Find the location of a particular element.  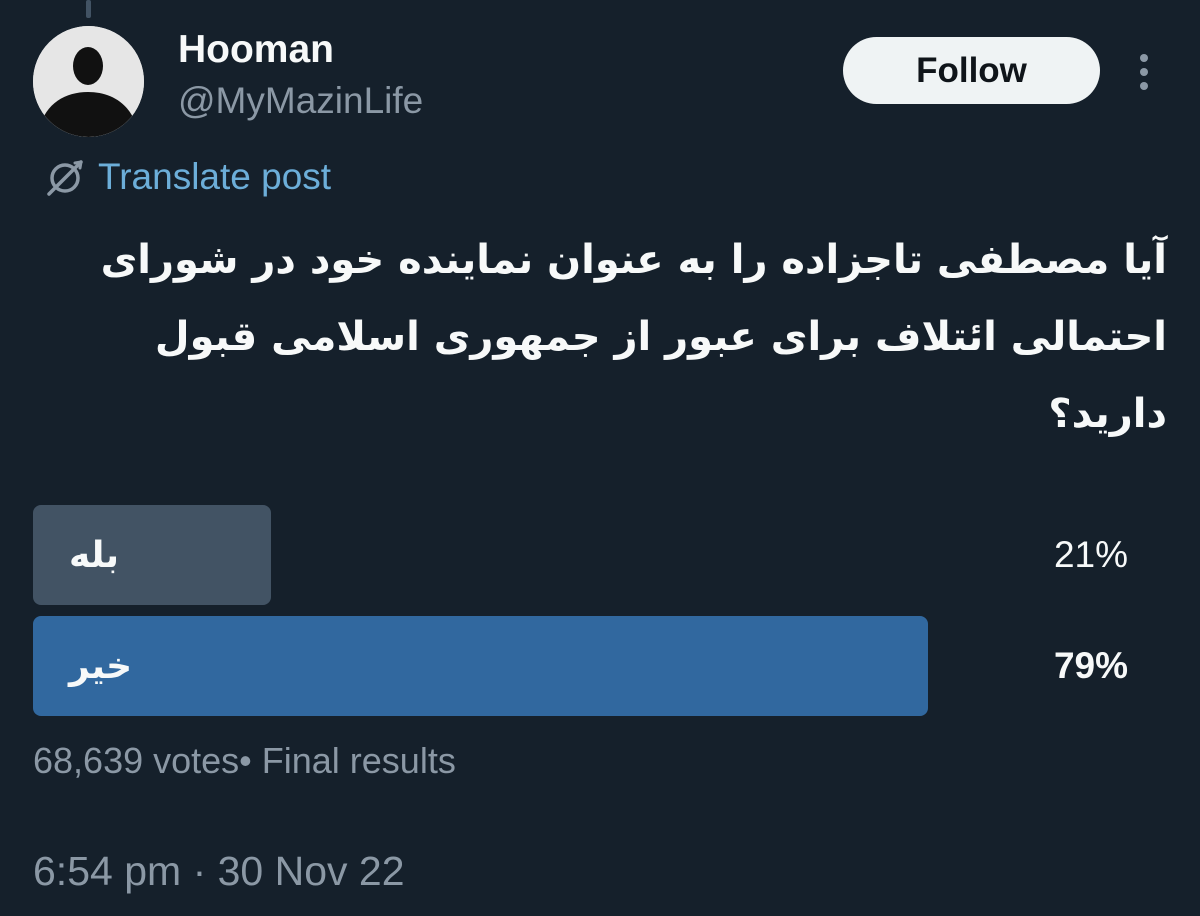

author-handle: @MyMazinLife is located at coordinates (300, 101).